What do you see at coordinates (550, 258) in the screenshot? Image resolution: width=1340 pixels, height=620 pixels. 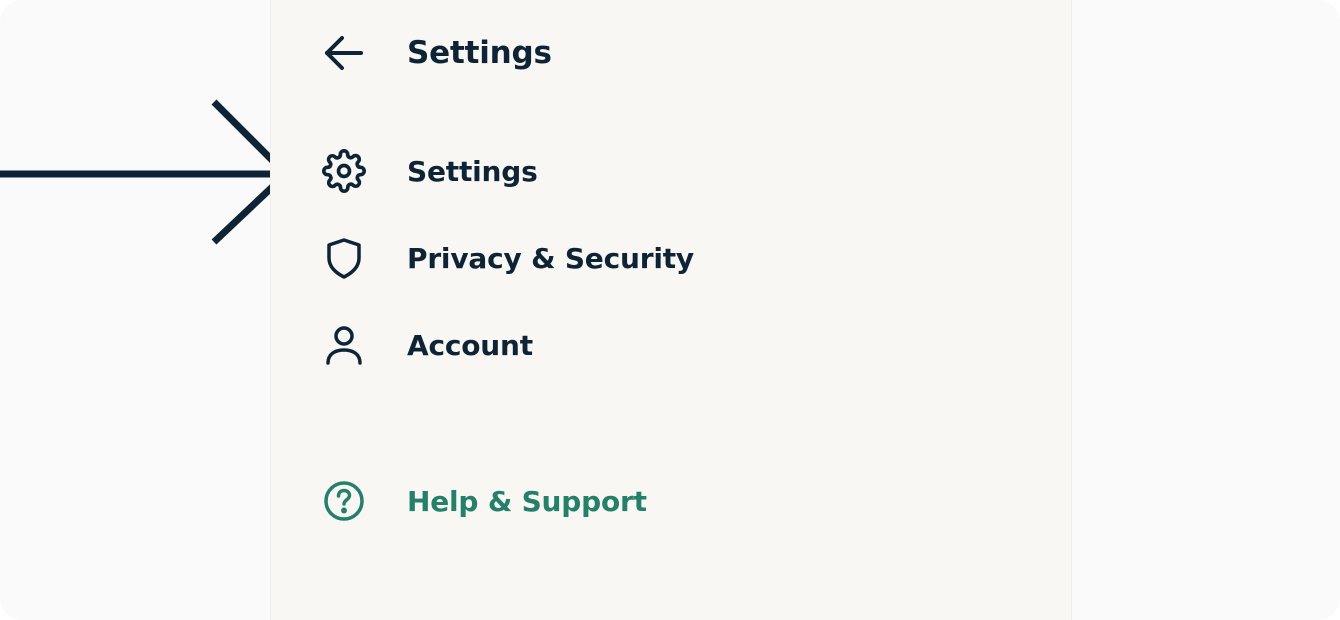 I see `menu-item-label: Privacy & Security` at bounding box center [550, 258].